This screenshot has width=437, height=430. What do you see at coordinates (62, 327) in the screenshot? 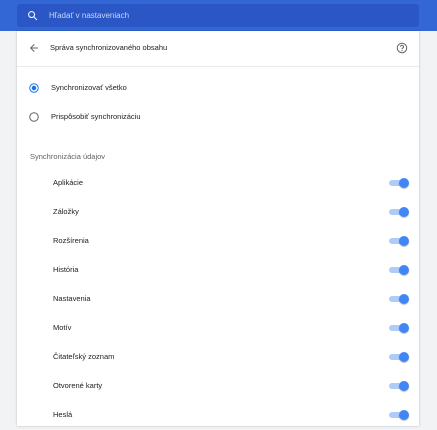
I see `sync-item-label: Motív` at bounding box center [62, 327].